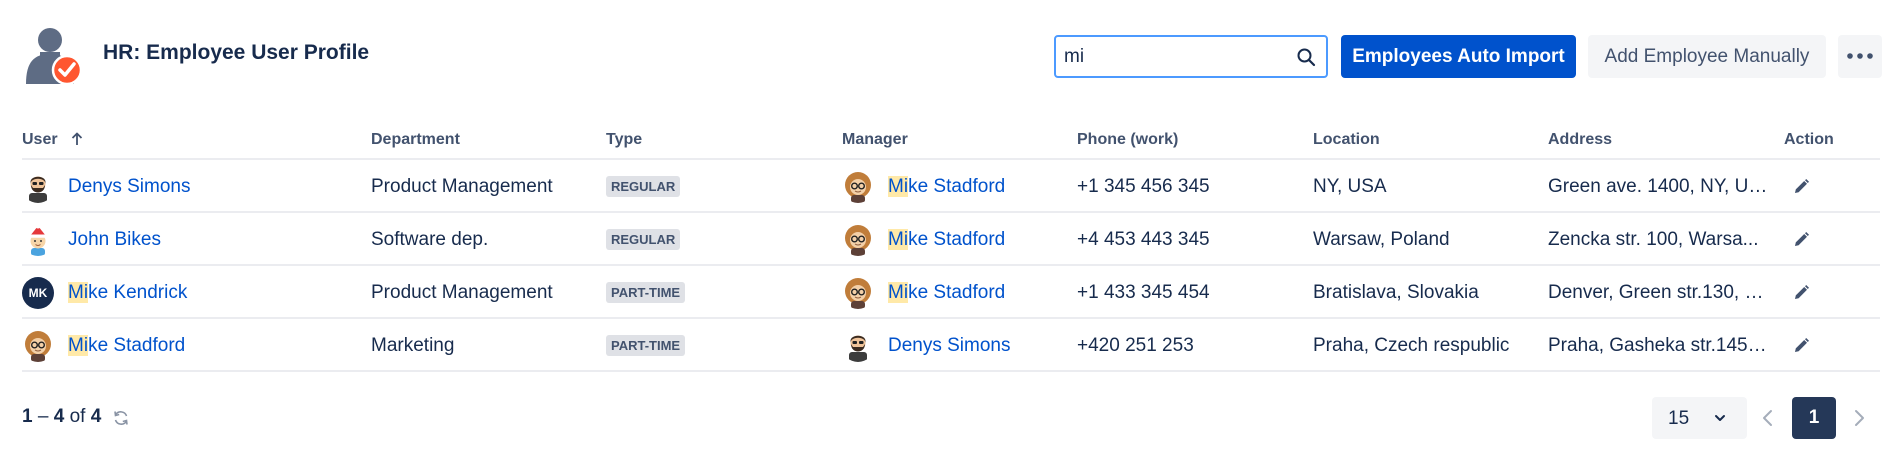 The image size is (1894, 458). What do you see at coordinates (129, 187) in the screenshot?
I see `user-link: Denys Simons` at bounding box center [129, 187].